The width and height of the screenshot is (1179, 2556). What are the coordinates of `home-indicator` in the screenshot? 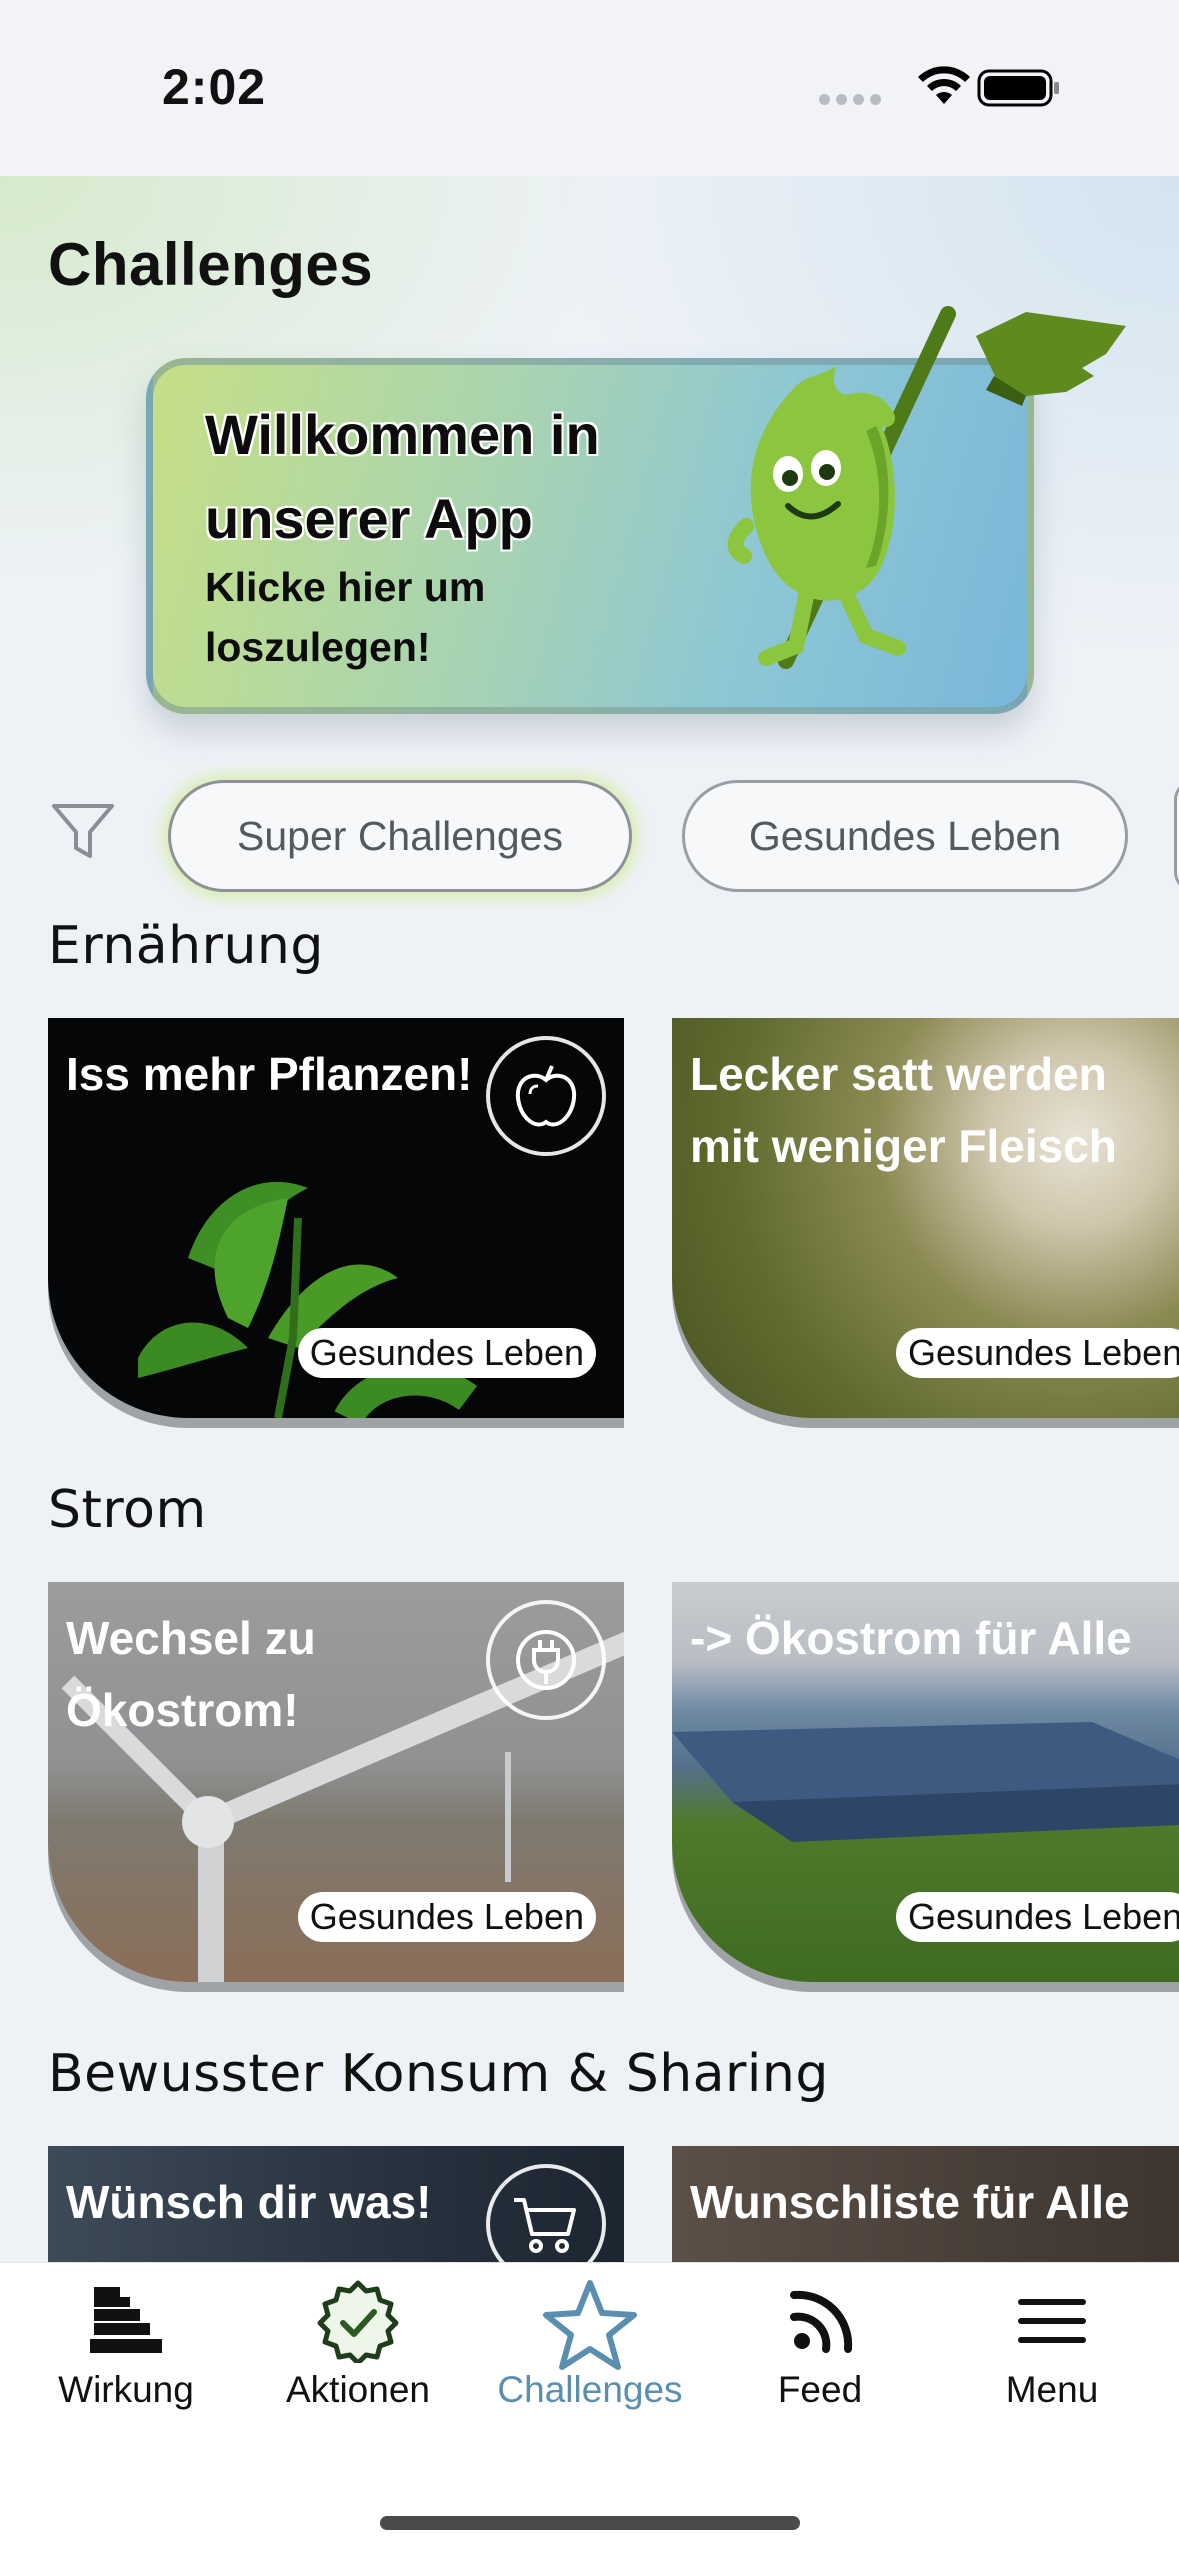 It's located at (590, 2523).